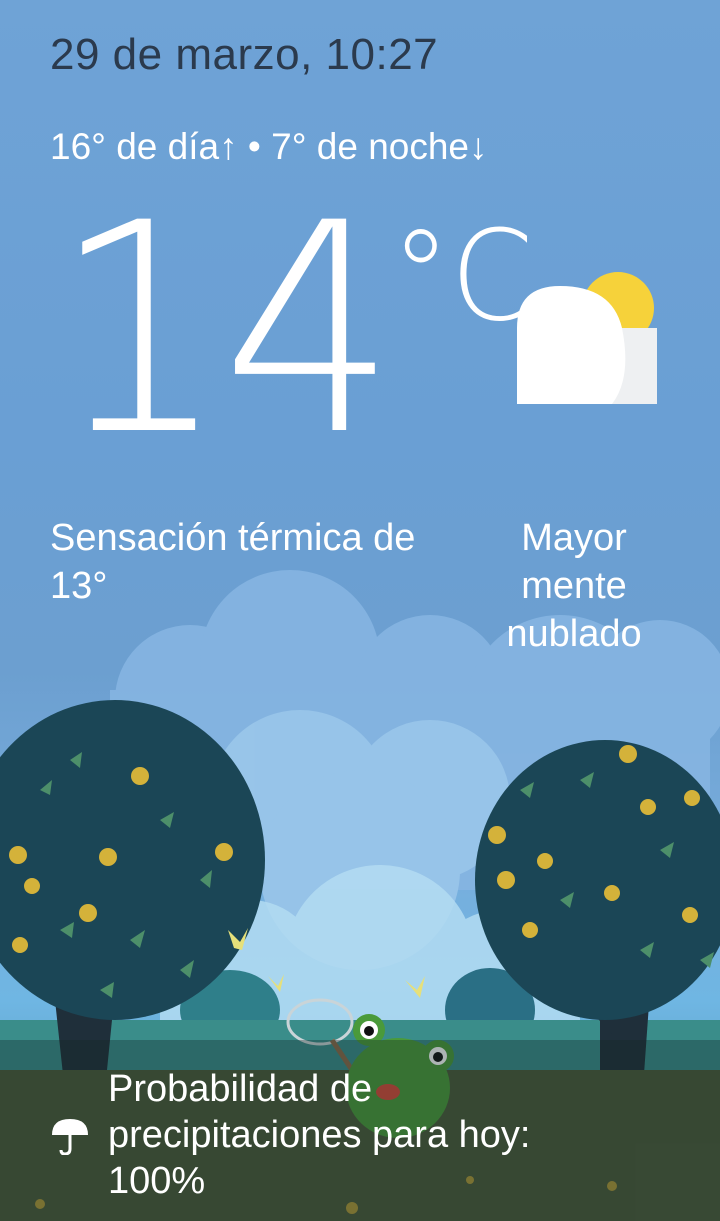  What do you see at coordinates (224, 330) in the screenshot?
I see `temperature-value: 14` at bounding box center [224, 330].